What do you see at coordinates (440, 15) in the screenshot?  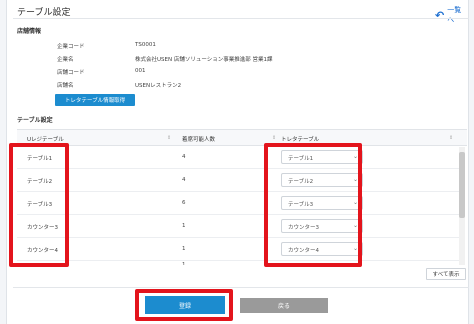 I see `back-arrow-icon: ↶` at bounding box center [440, 15].